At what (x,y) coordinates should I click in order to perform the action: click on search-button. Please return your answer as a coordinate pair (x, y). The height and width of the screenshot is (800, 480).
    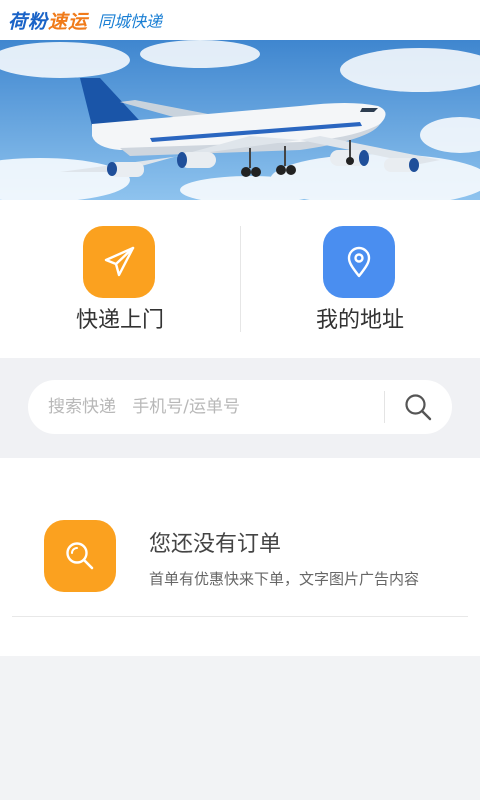
    Looking at the image, I should click on (418, 407).